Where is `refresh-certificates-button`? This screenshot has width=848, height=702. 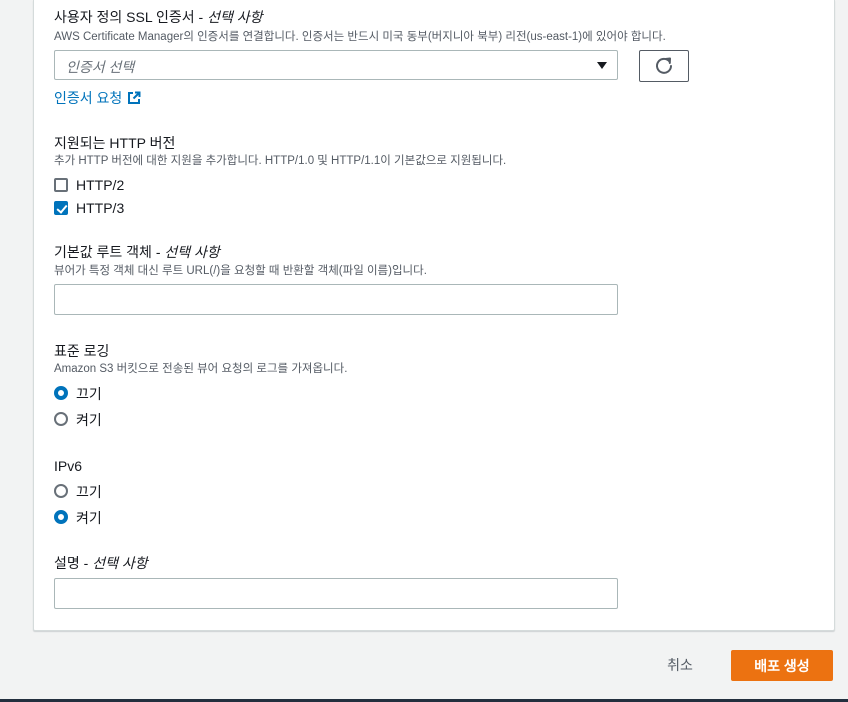 refresh-certificates-button is located at coordinates (664, 66).